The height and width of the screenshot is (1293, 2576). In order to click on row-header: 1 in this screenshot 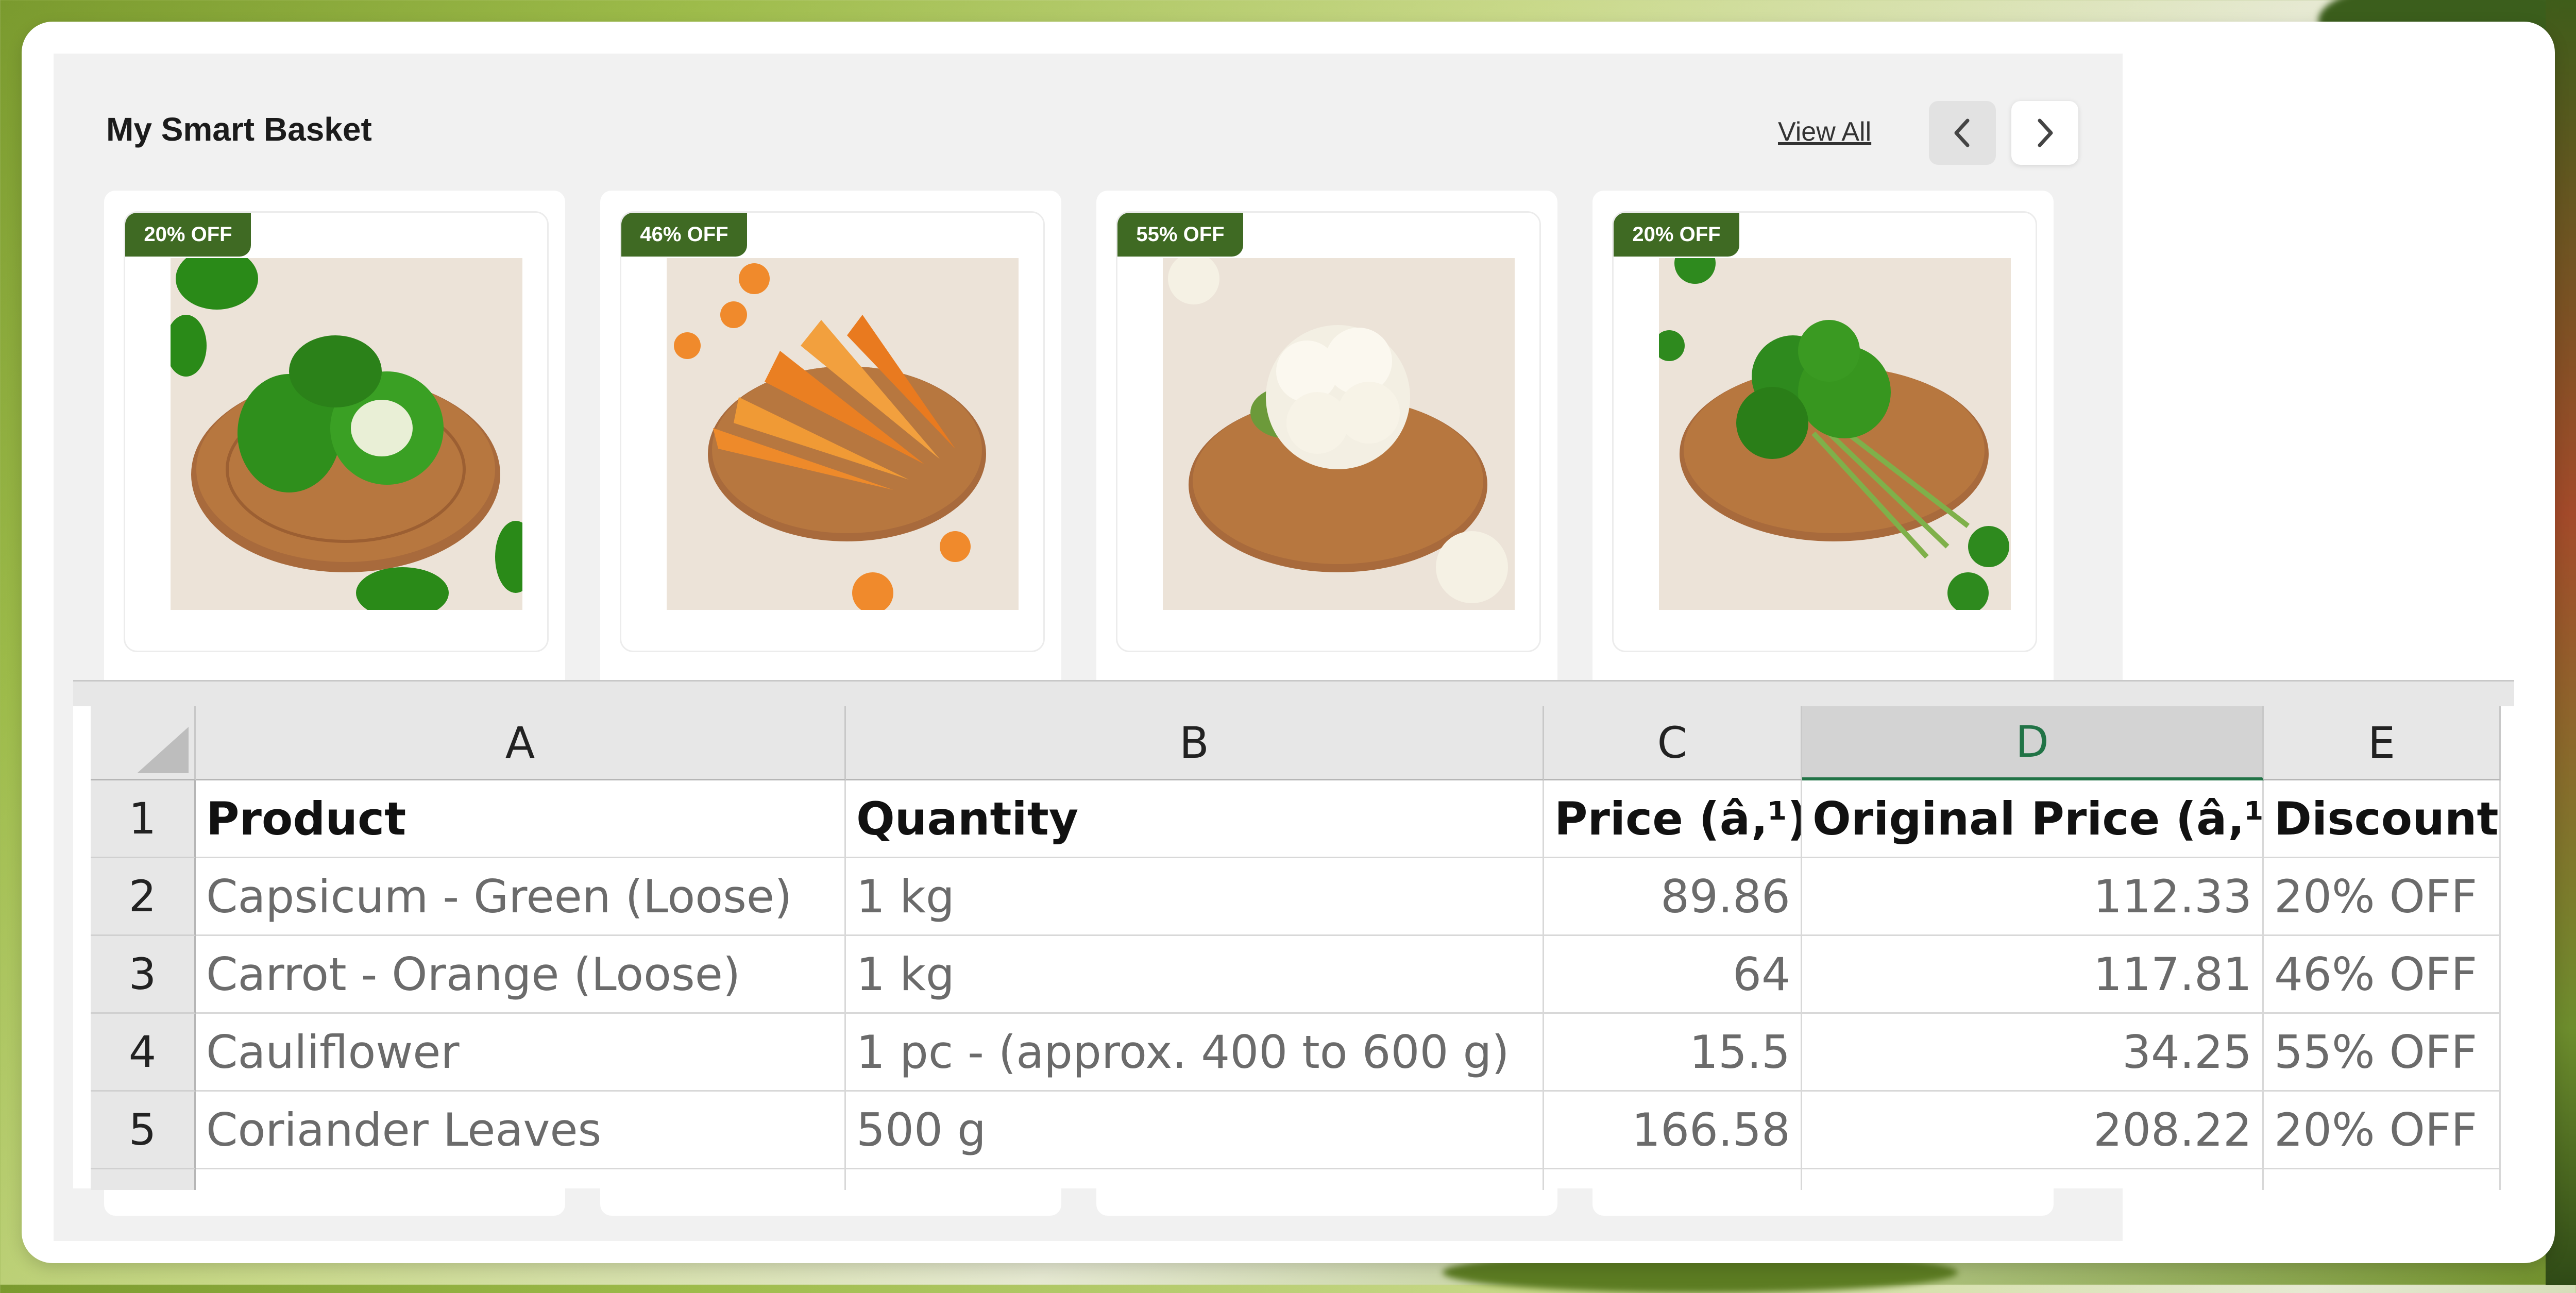, I will do `click(143, 819)`.